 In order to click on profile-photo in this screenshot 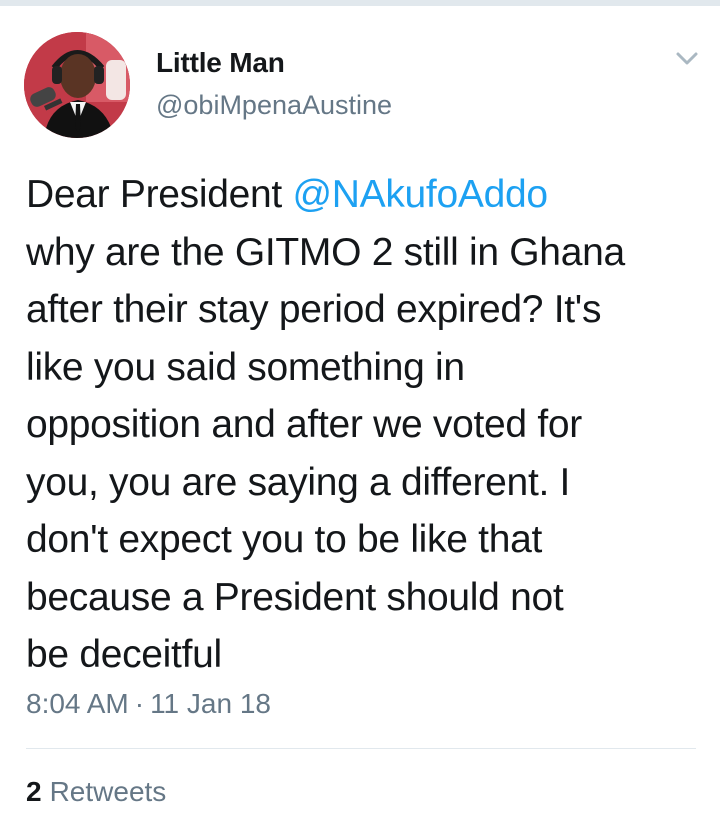, I will do `click(77, 85)`.